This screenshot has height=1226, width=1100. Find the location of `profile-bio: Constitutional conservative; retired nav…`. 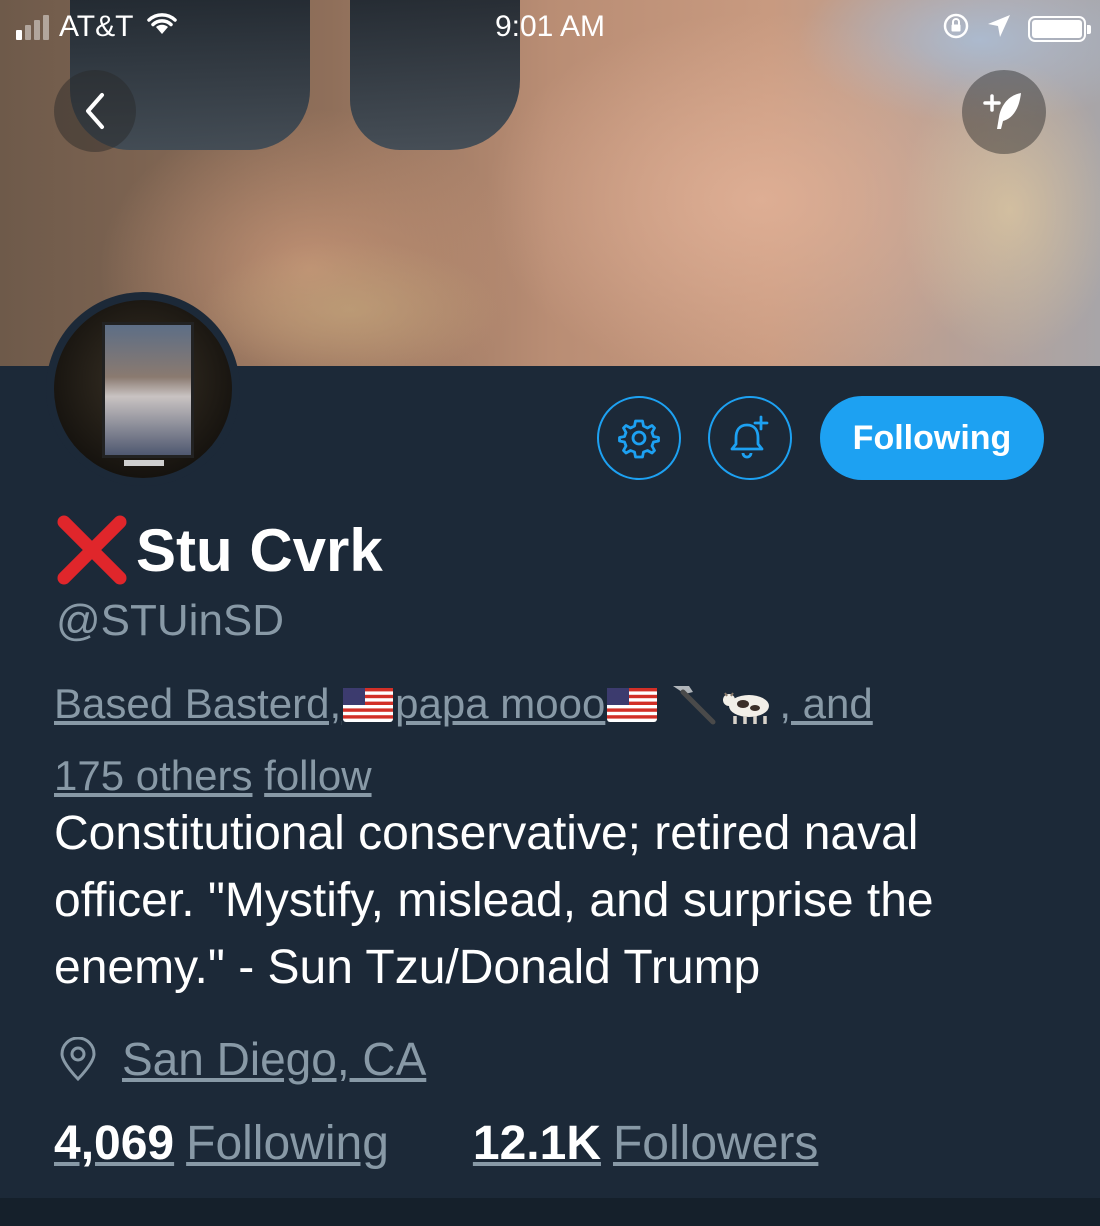

profile-bio: Constitutional conservative; retired nav… is located at coordinates (494, 900).